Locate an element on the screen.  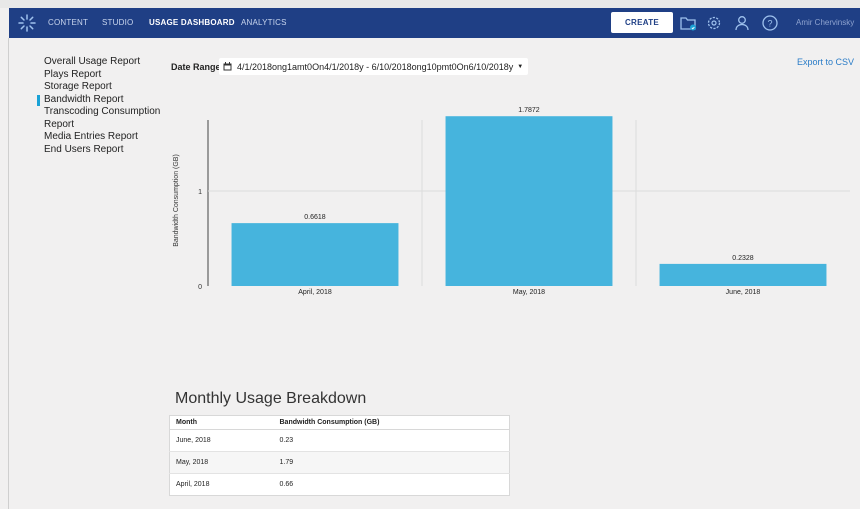
sidebar-item-end-users: End Users Report is located at coordinates (109, 150).